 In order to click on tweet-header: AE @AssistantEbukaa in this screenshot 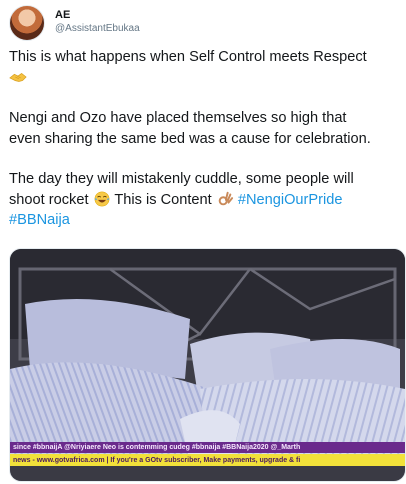, I will do `click(74, 23)`.